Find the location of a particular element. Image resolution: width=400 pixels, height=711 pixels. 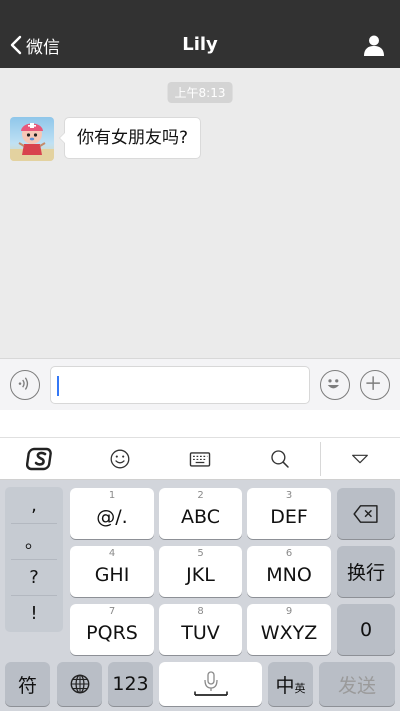

number-mode-label: 123 is located at coordinates (130, 684).